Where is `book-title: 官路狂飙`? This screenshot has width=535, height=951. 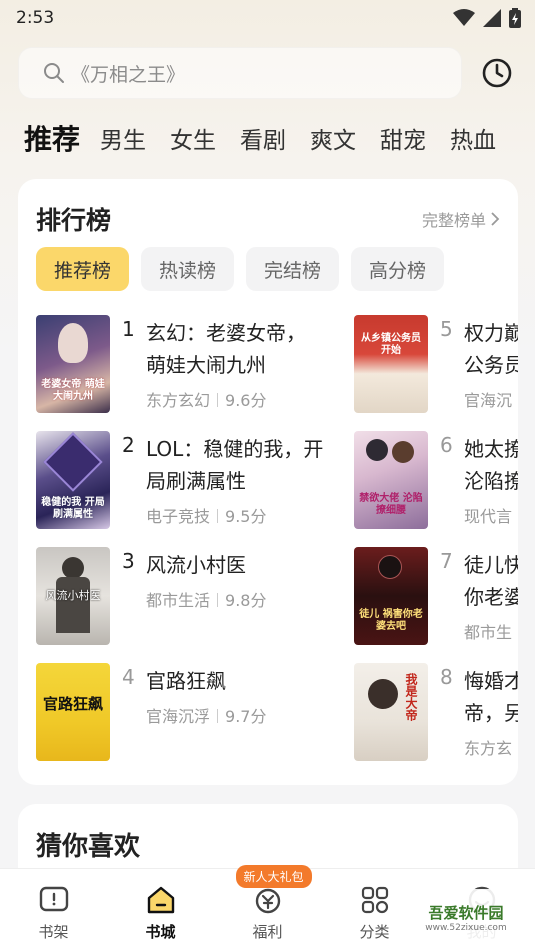 book-title: 官路狂飙 is located at coordinates (186, 681).